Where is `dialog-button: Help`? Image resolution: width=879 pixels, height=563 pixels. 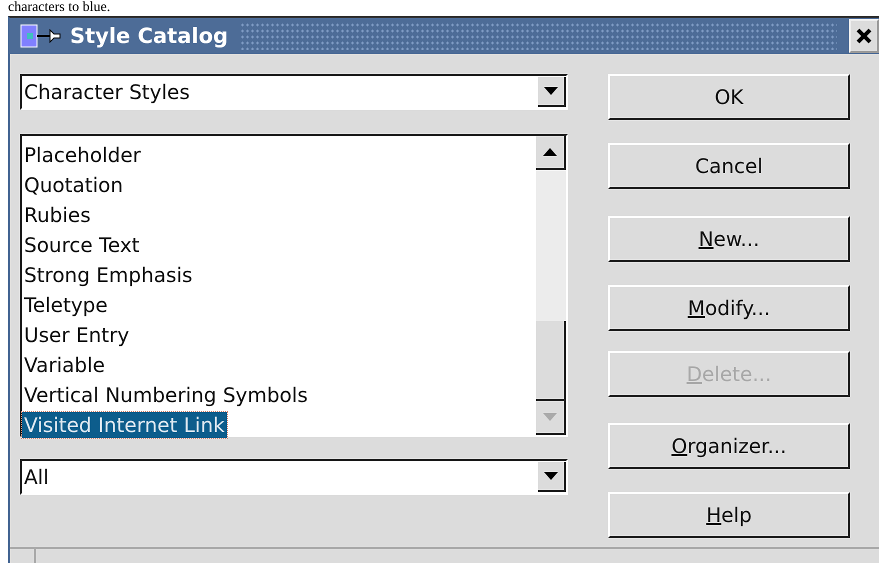 dialog-button: Help is located at coordinates (729, 515).